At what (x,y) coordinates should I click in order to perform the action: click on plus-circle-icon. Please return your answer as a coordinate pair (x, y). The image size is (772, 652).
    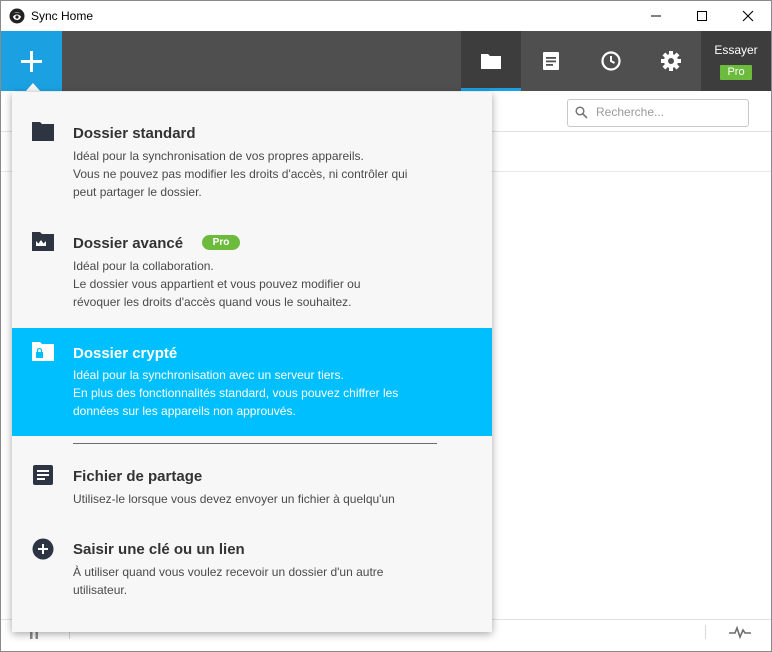
    Looking at the image, I should click on (43, 549).